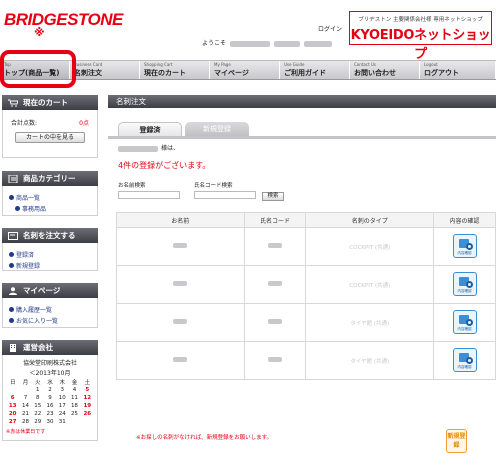  I want to click on search-form: お名前検索 氏名コード検索 検索, so click(201, 191).